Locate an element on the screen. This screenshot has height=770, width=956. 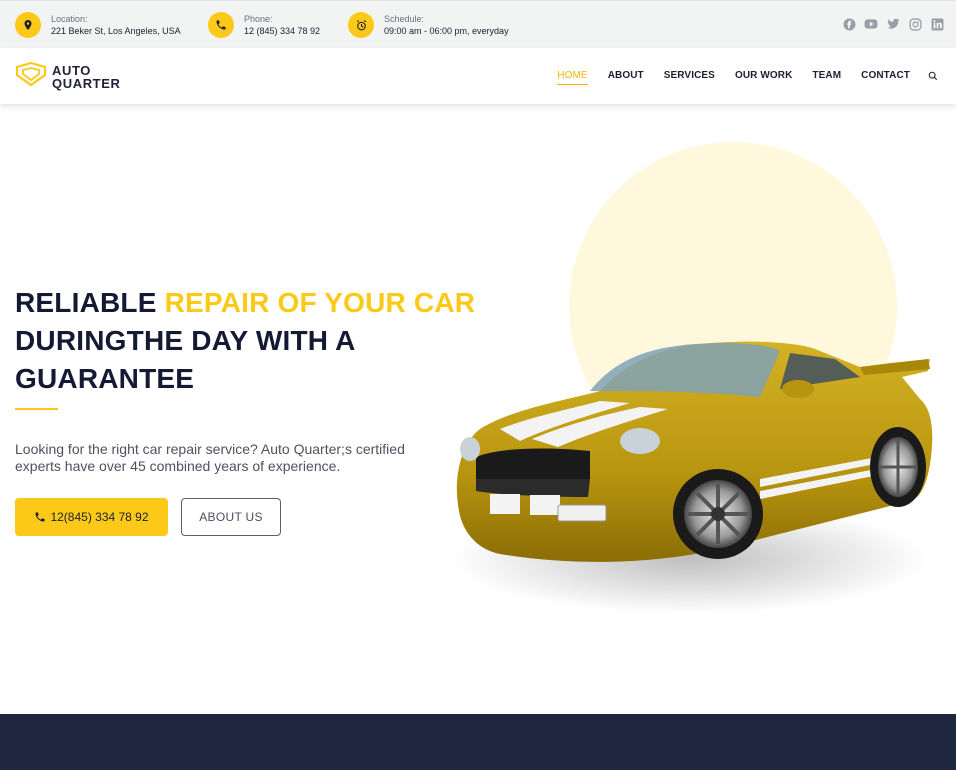
nav-contact: CONTACT is located at coordinates (885, 76).